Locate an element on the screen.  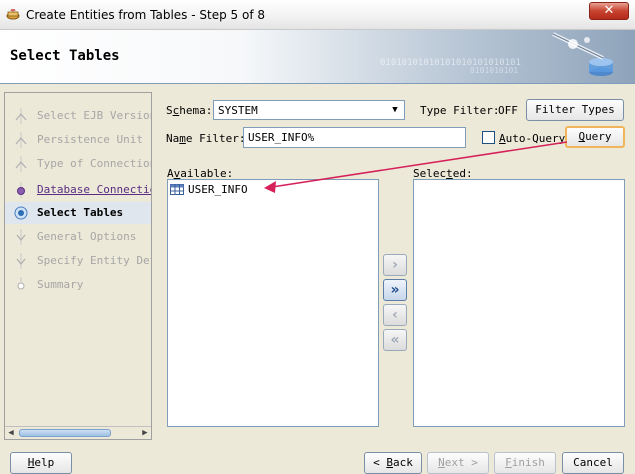
step-general-options: General Options is located at coordinates (78, 237).